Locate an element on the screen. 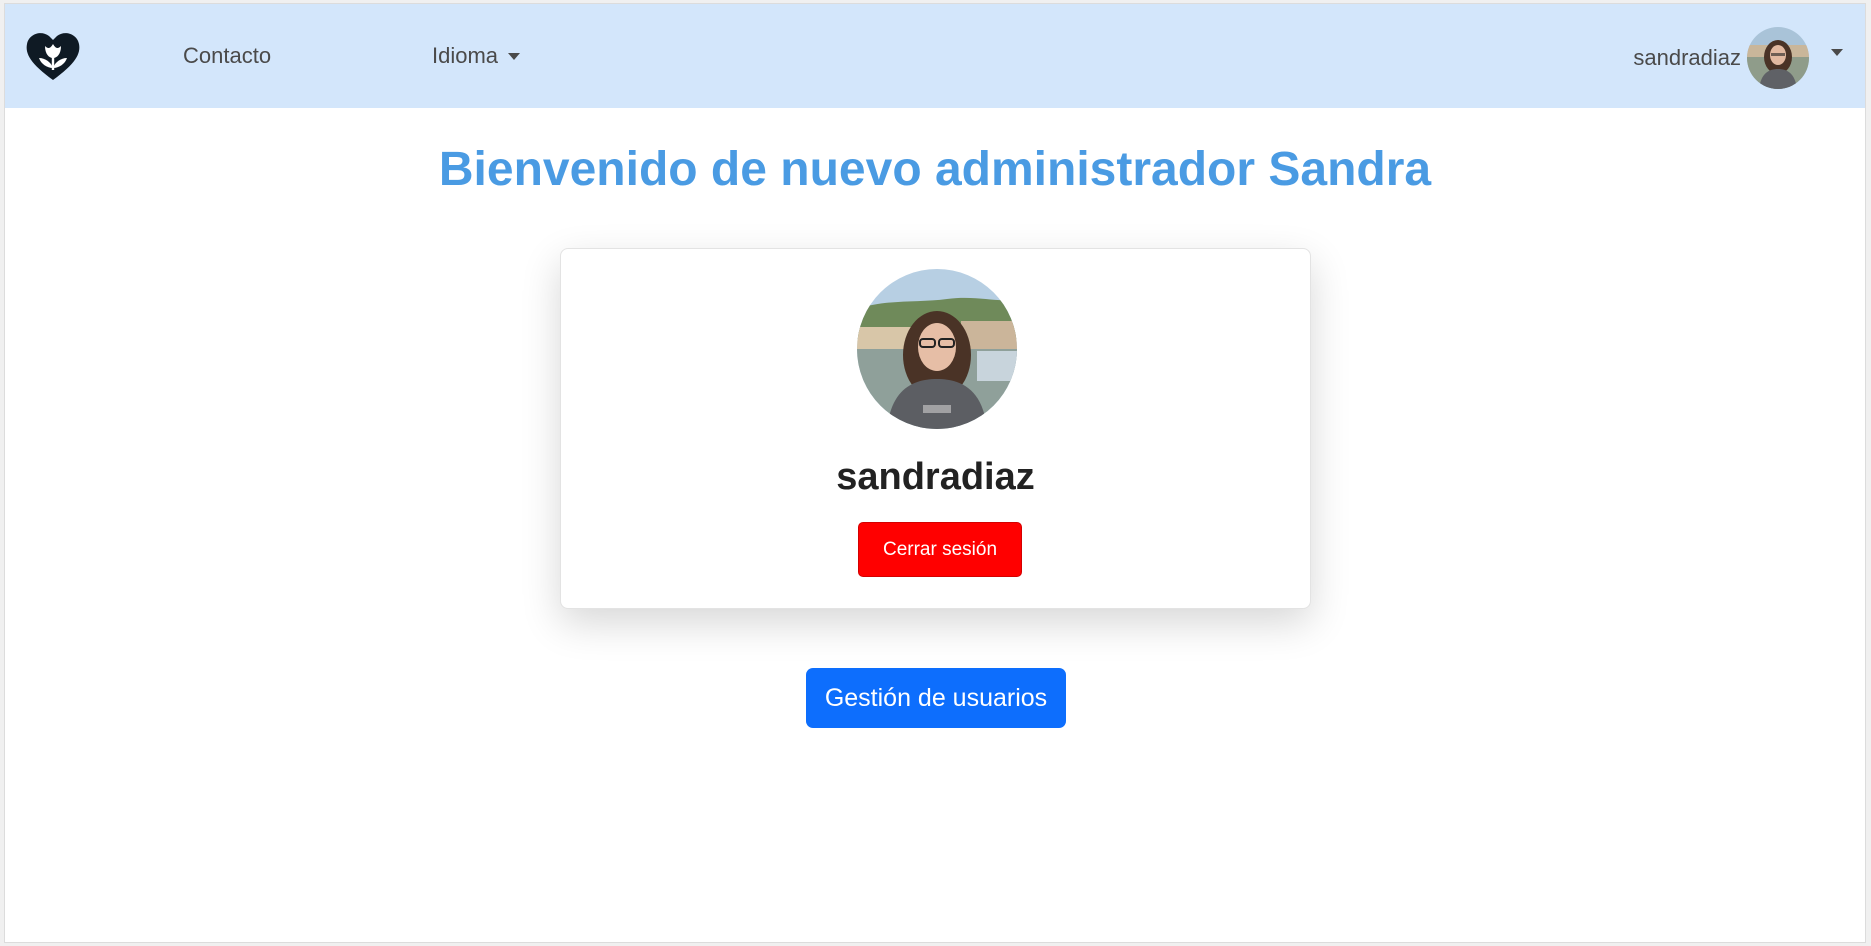  user-avatar-icon is located at coordinates (1778, 58).